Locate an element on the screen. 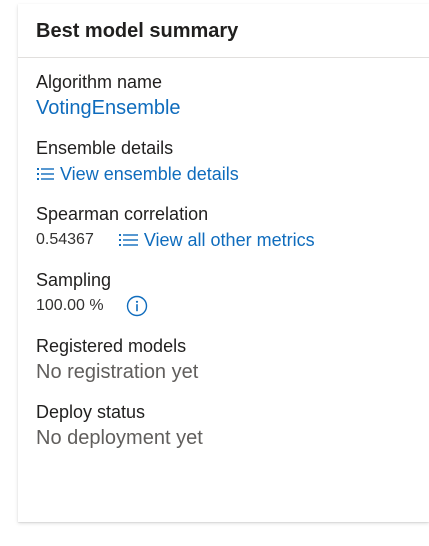  sampling-field: Sampling 100.00 % is located at coordinates (232, 294).